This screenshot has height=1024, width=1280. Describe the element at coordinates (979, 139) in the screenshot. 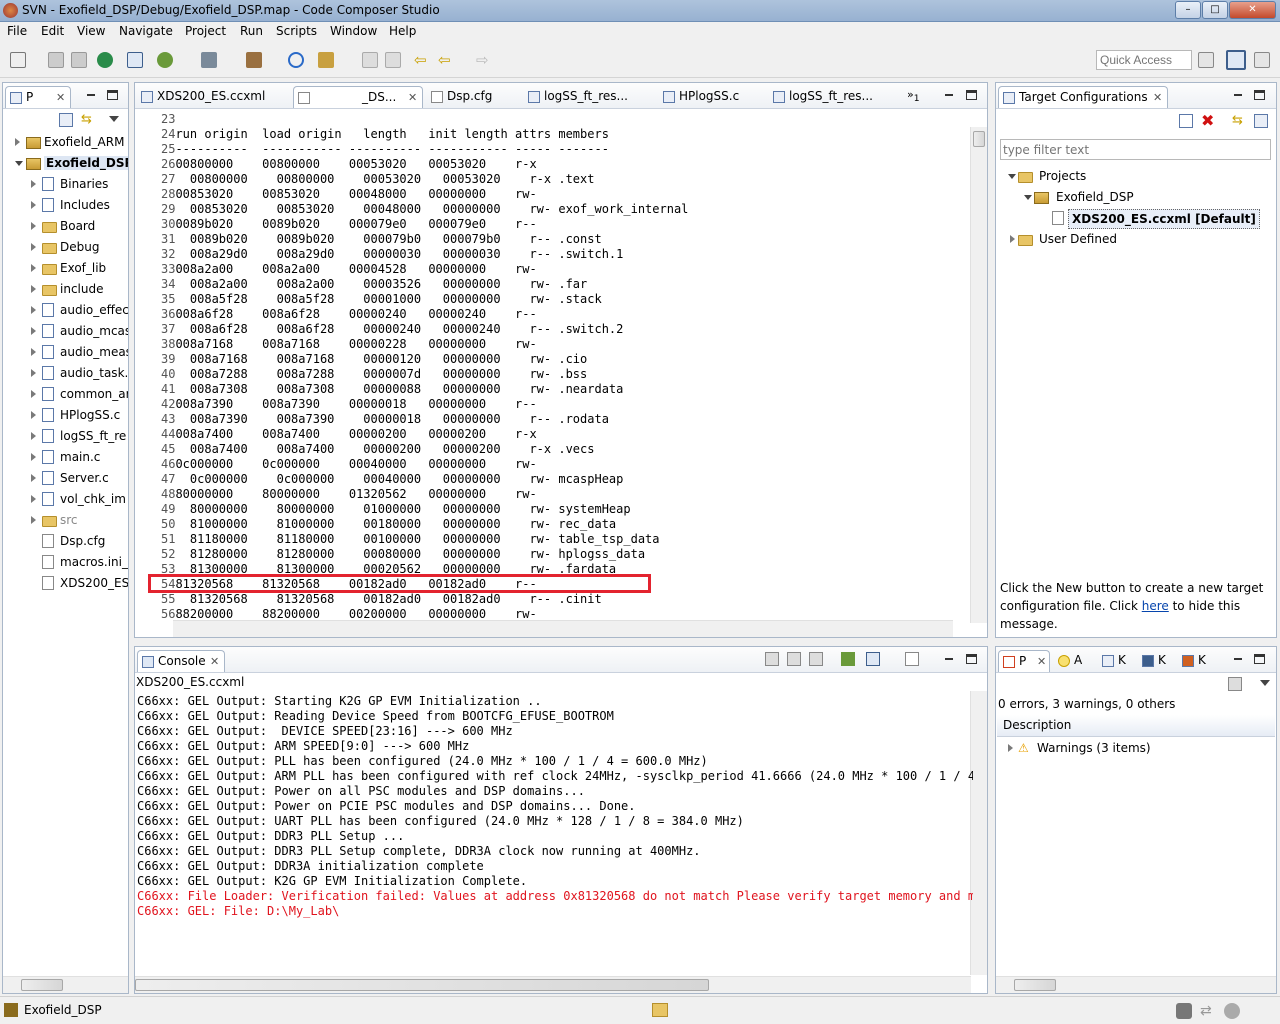

I see `editor-vscroll-thumb` at that location.